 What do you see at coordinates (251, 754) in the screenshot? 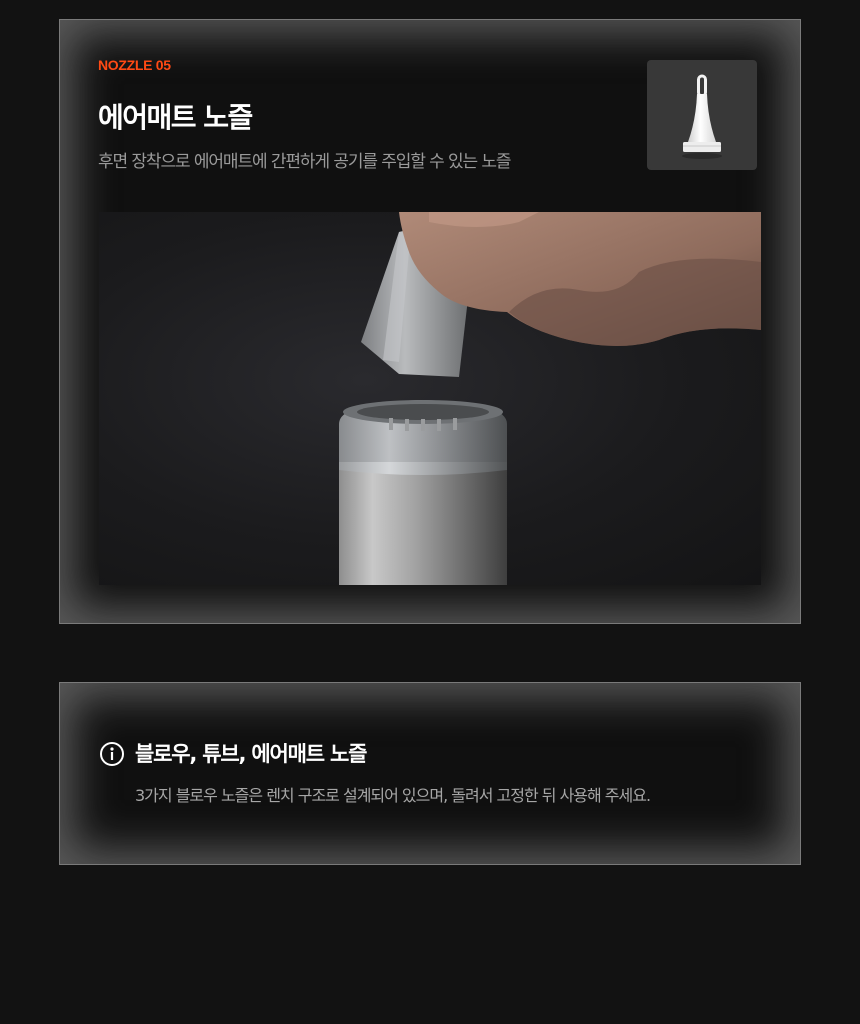
I see `notice-title: 블로우, 튜브, 에어매트 노즐` at bounding box center [251, 754].